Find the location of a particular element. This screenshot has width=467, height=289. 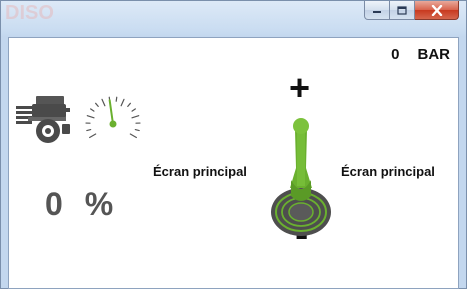

speedometer-icon is located at coordinates (113, 117).